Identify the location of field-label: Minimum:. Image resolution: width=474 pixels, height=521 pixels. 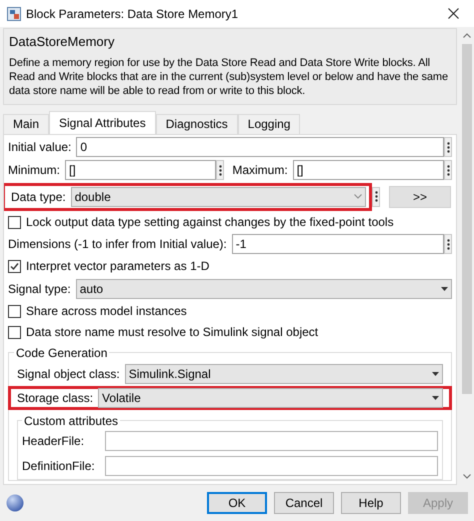
(34, 170).